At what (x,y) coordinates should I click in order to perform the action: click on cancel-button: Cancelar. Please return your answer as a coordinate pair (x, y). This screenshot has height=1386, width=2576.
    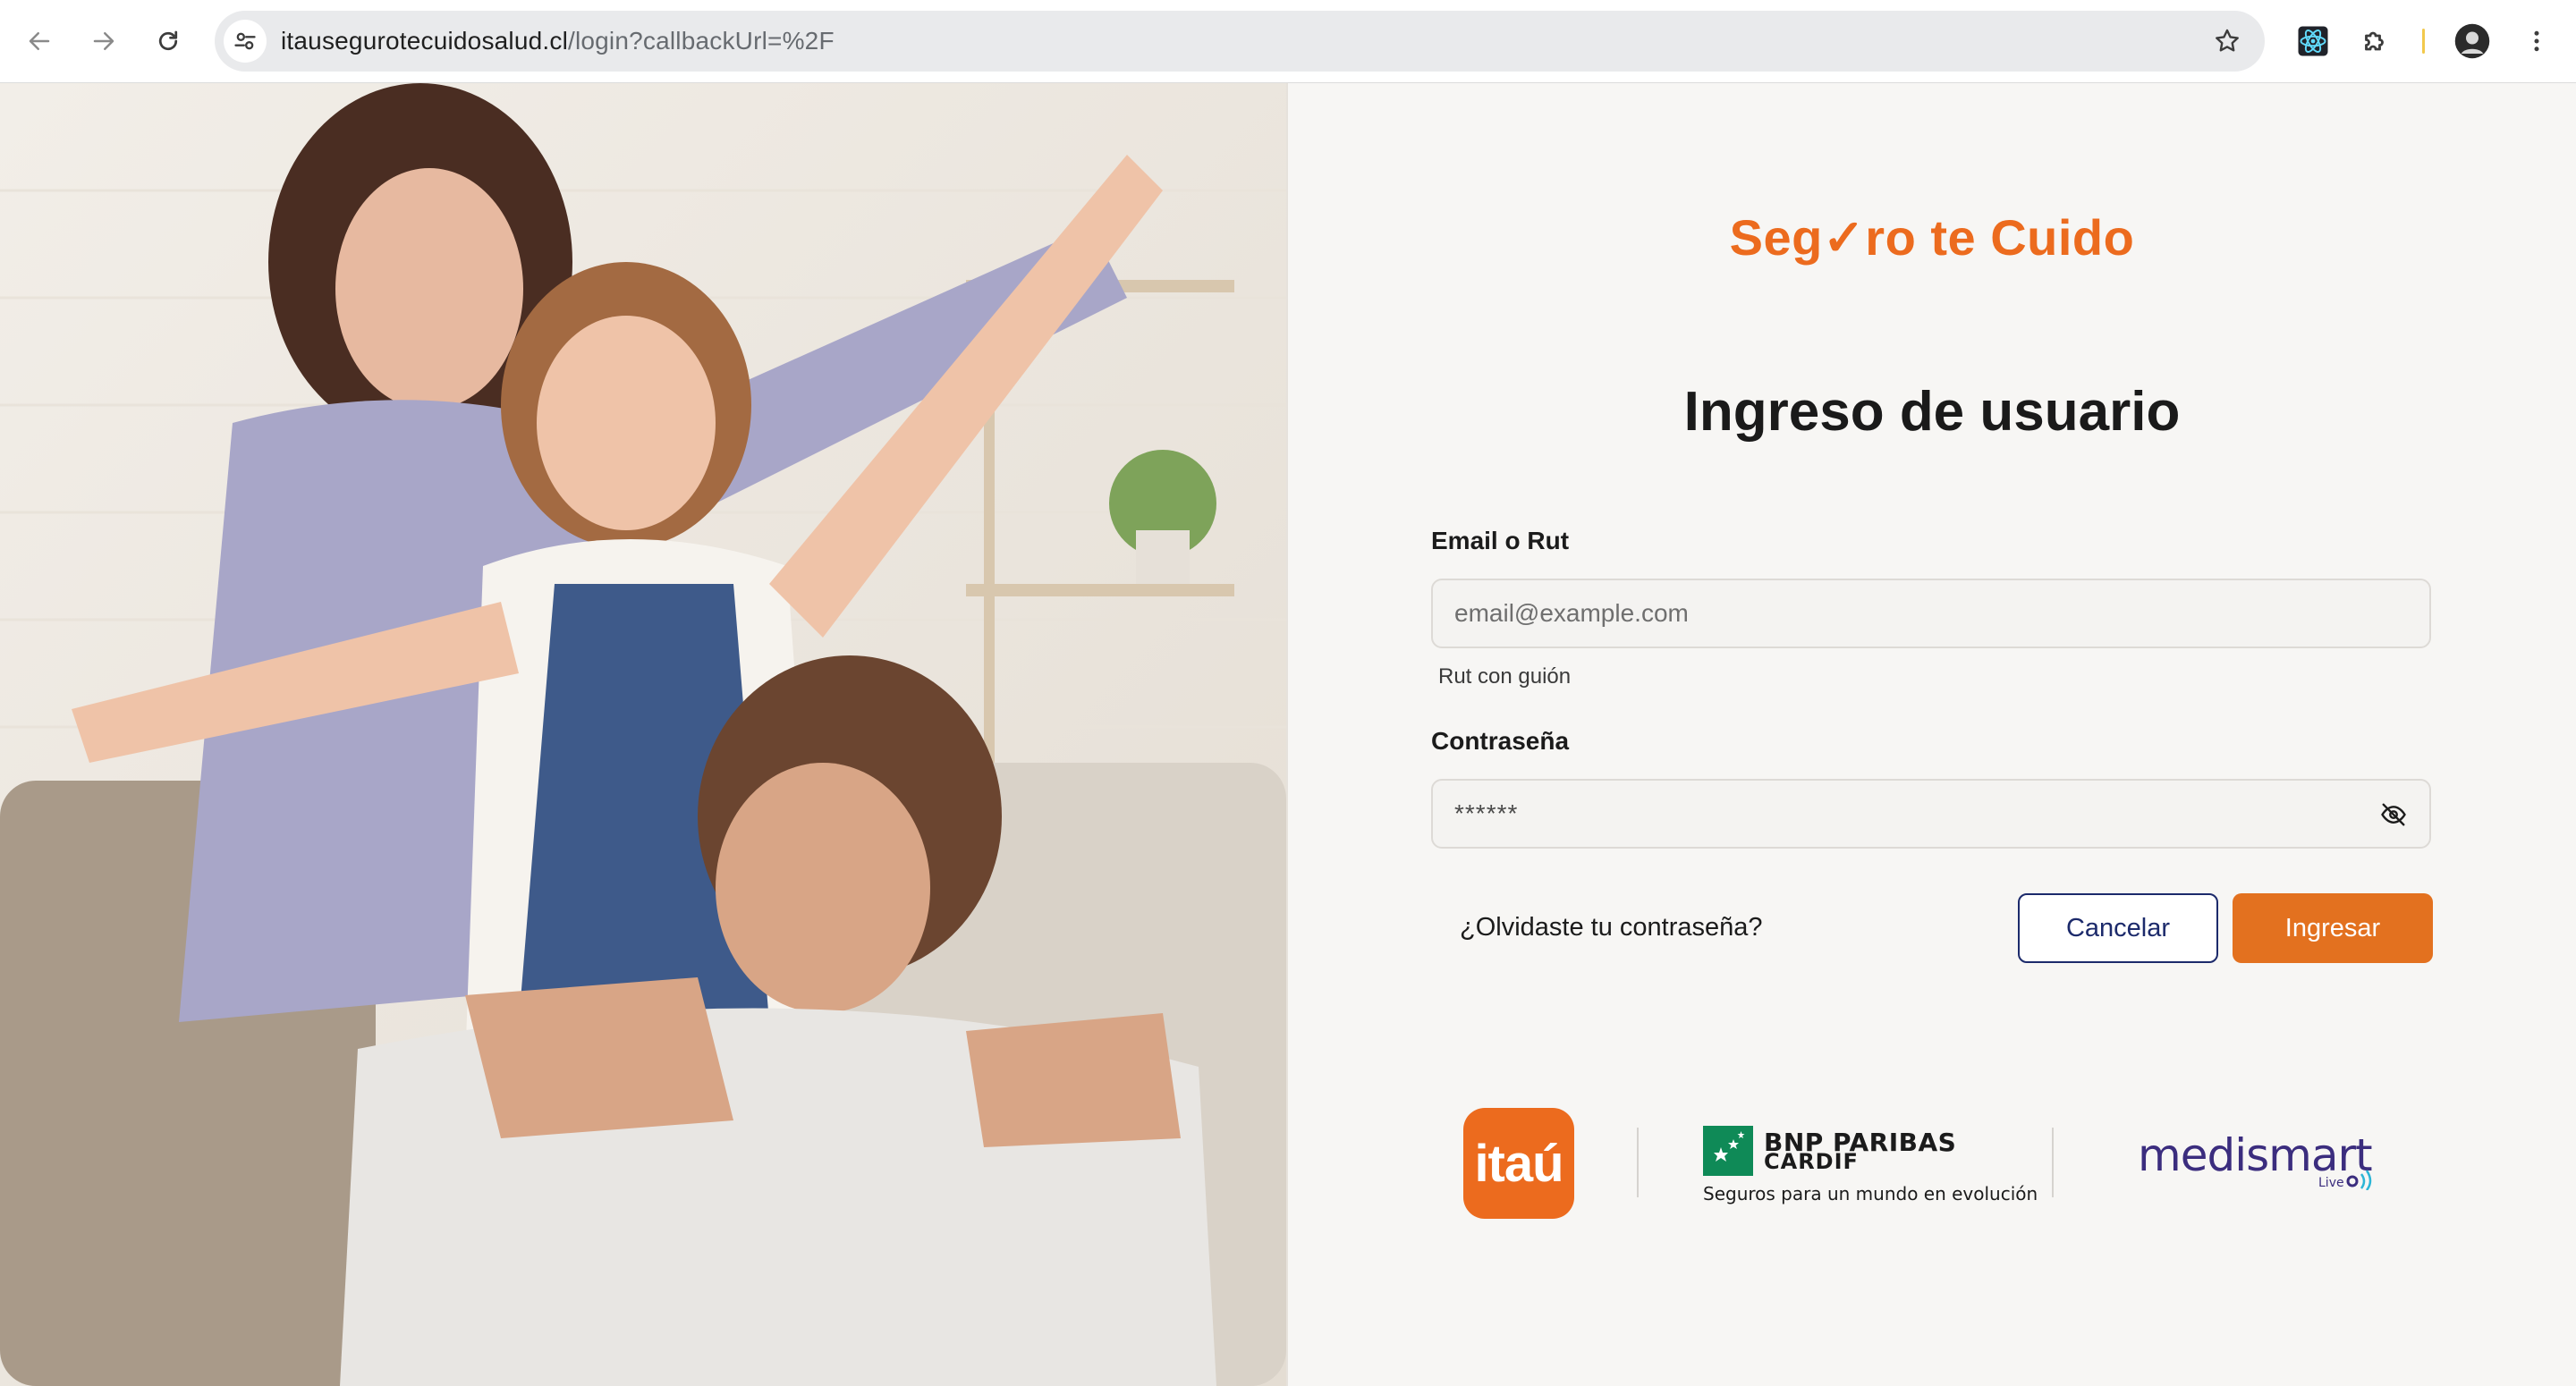
    Looking at the image, I should click on (2118, 928).